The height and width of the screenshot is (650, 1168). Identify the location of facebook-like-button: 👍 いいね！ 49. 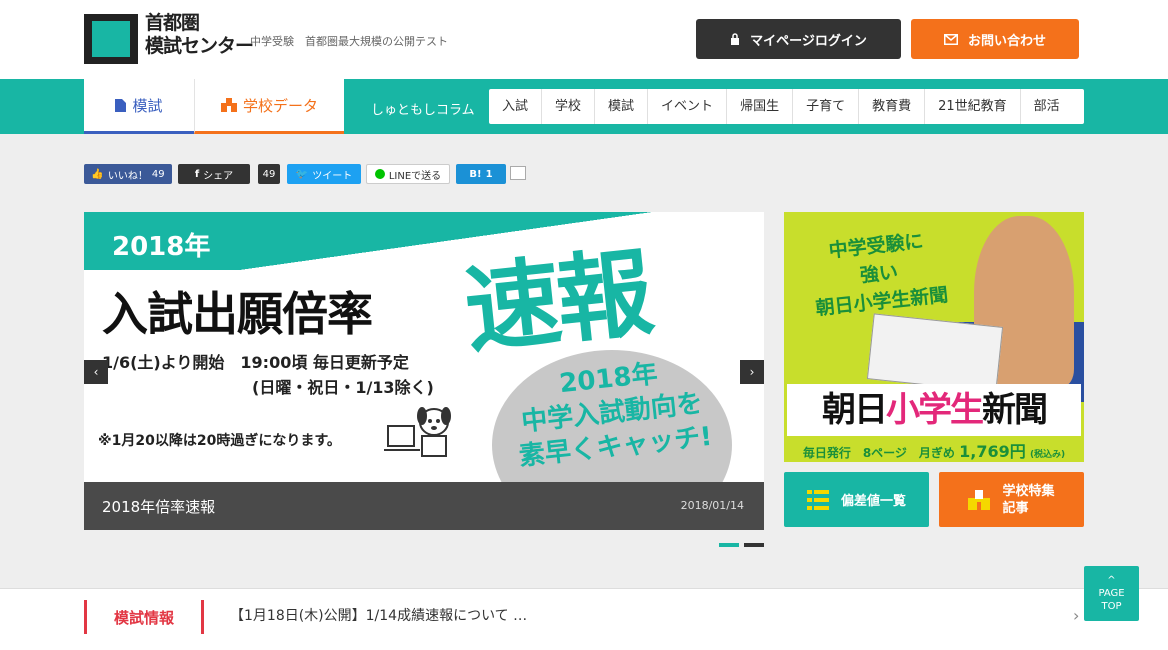
(128, 174).